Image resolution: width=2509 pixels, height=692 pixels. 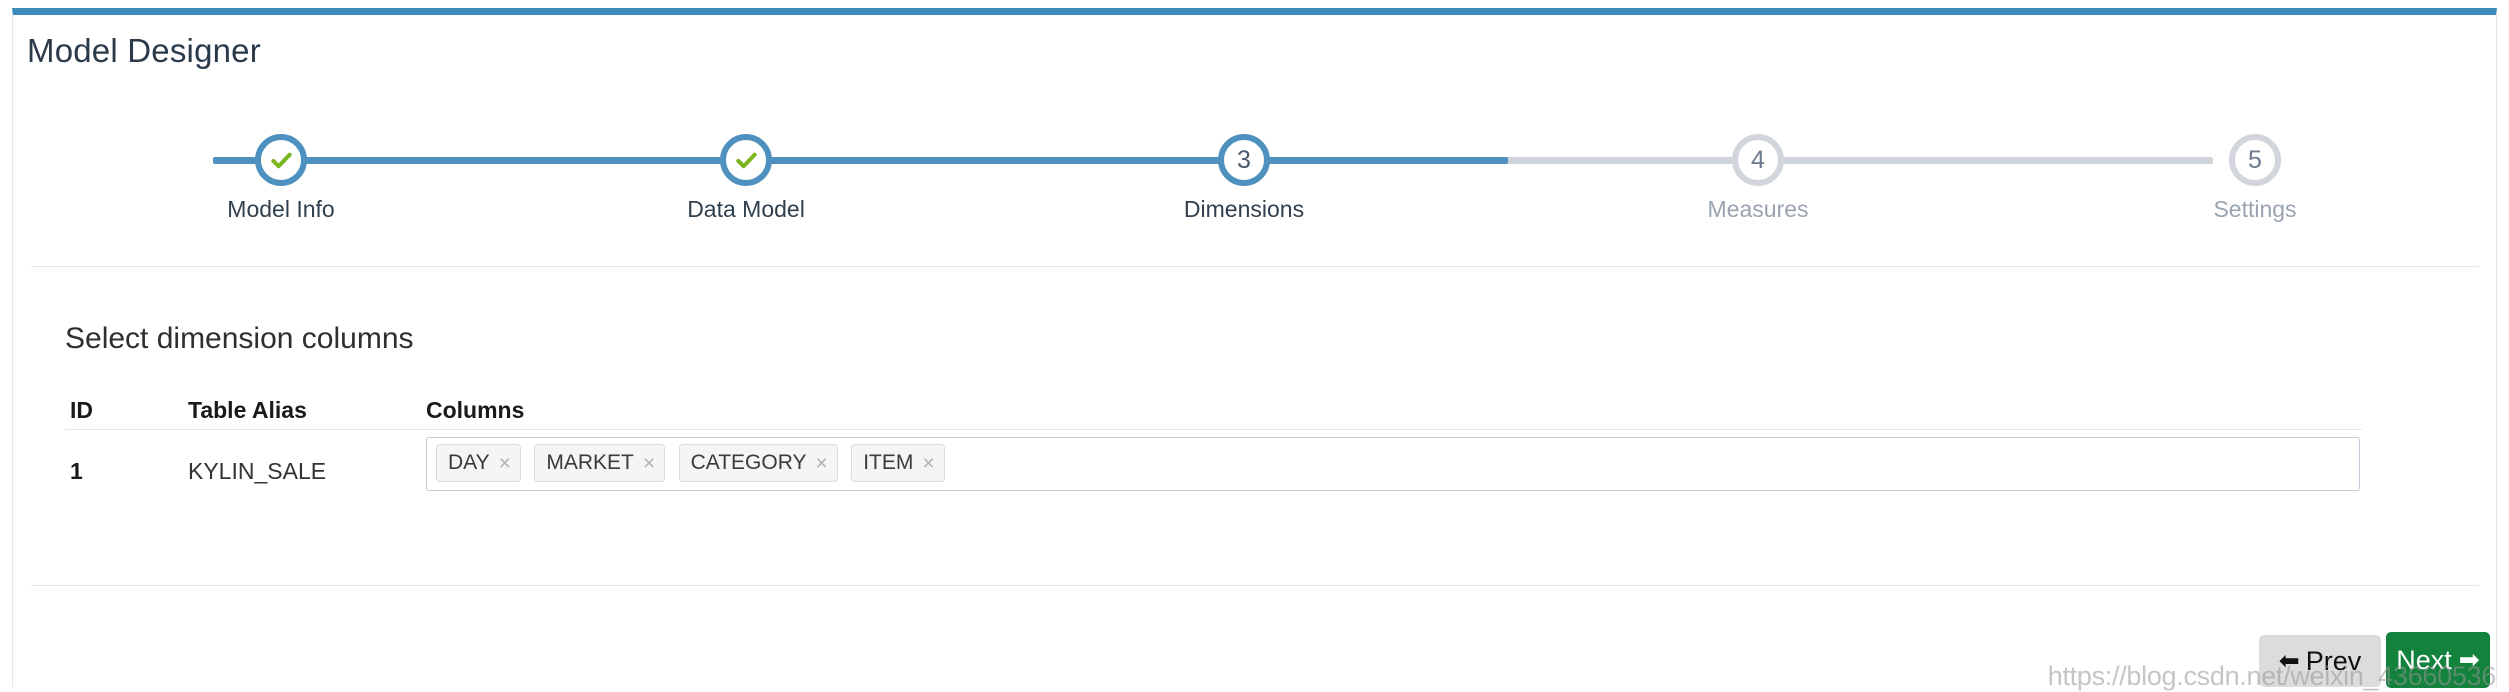 I want to click on prev-button-label: Prev, so click(x=2333, y=660).